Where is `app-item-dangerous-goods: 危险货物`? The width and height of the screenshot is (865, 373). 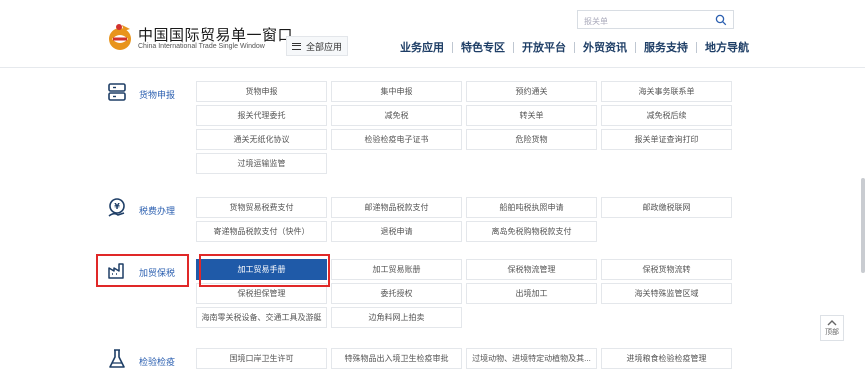
app-item-dangerous-goods: 危险货物 is located at coordinates (531, 139).